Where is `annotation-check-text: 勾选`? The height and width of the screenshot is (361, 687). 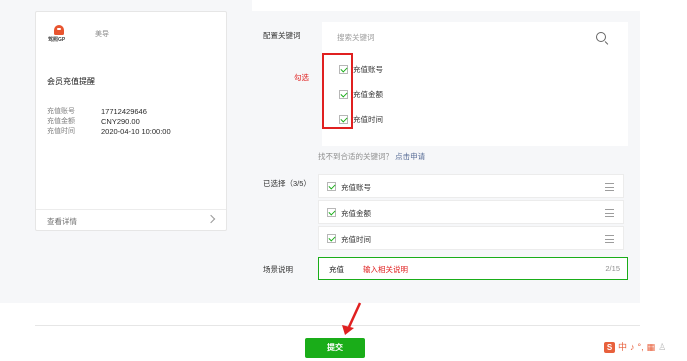 annotation-check-text: 勾选 is located at coordinates (301, 77).